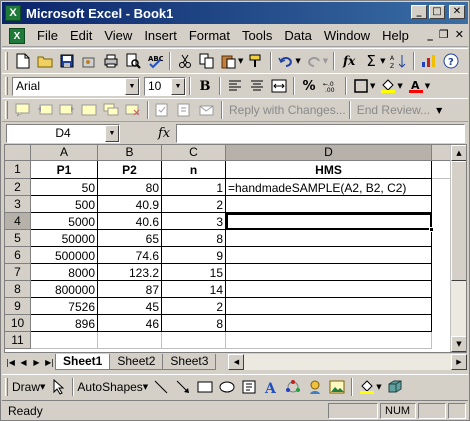 Image resolution: width=470 pixels, height=421 pixels. What do you see at coordinates (427, 86) in the screenshot?
I see `font-color-dropdown-arrow: ▼` at bounding box center [427, 86].